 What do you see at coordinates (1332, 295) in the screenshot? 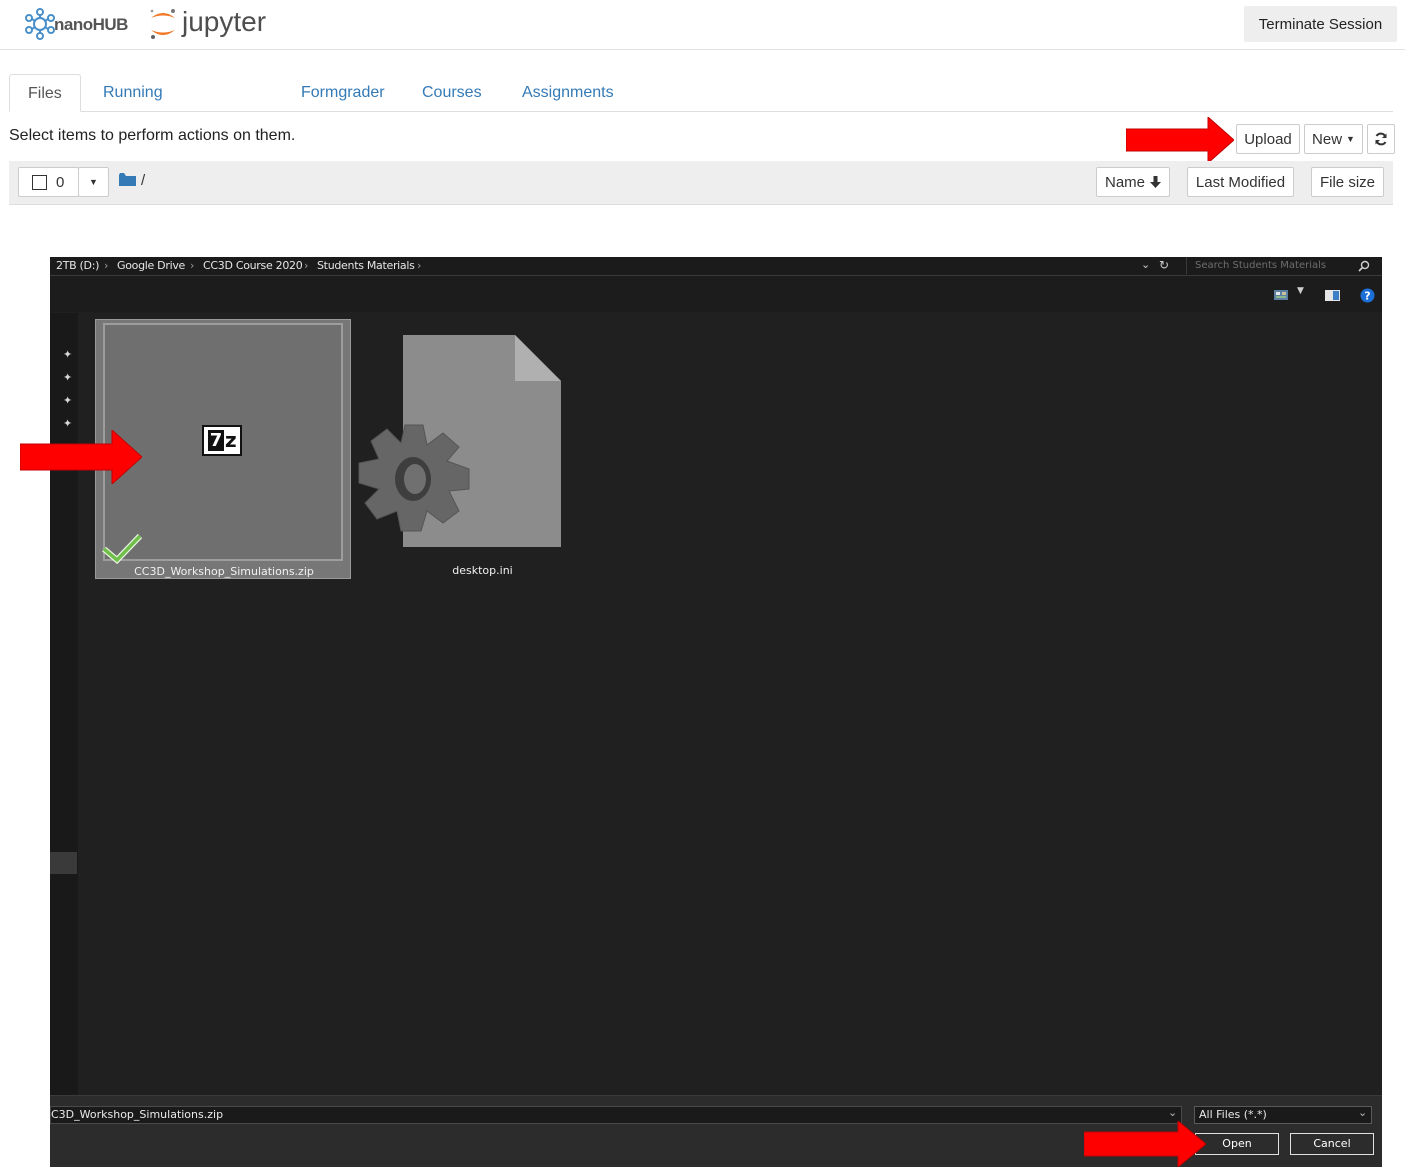
I see `preview-pane-icon` at bounding box center [1332, 295].